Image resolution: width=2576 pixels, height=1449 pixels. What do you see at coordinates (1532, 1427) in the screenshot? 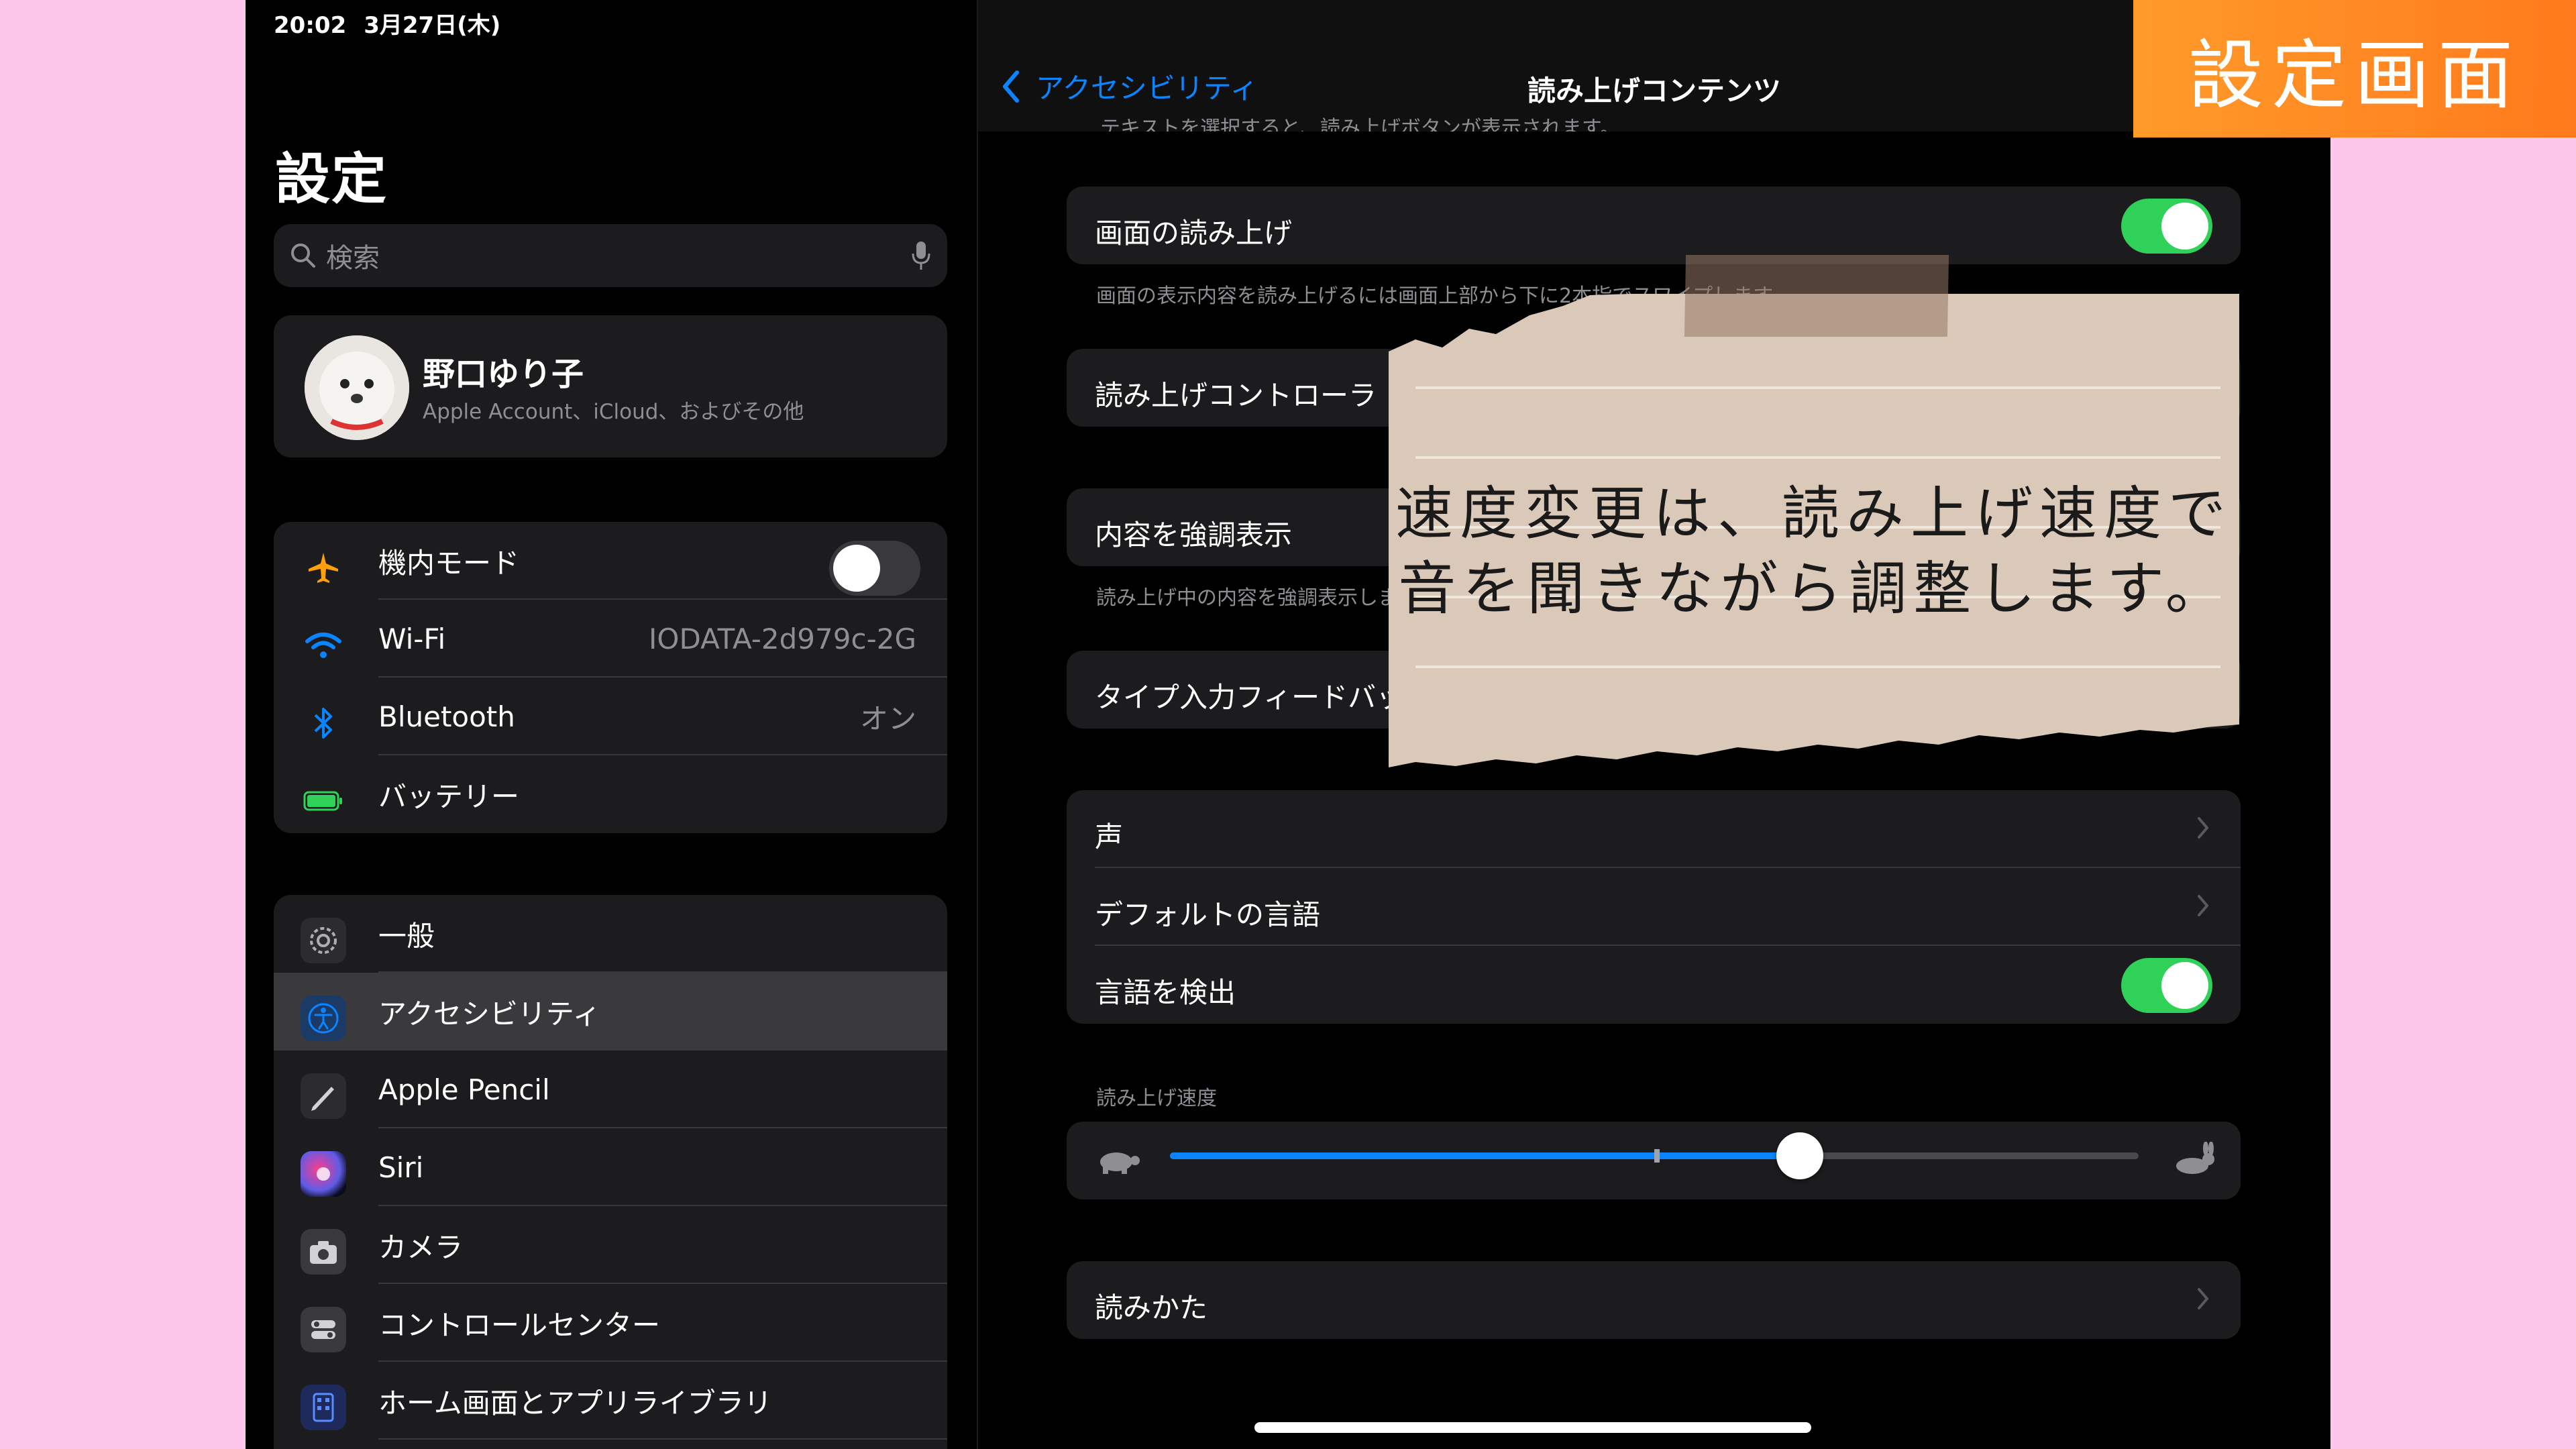
I see `home-indicator` at bounding box center [1532, 1427].